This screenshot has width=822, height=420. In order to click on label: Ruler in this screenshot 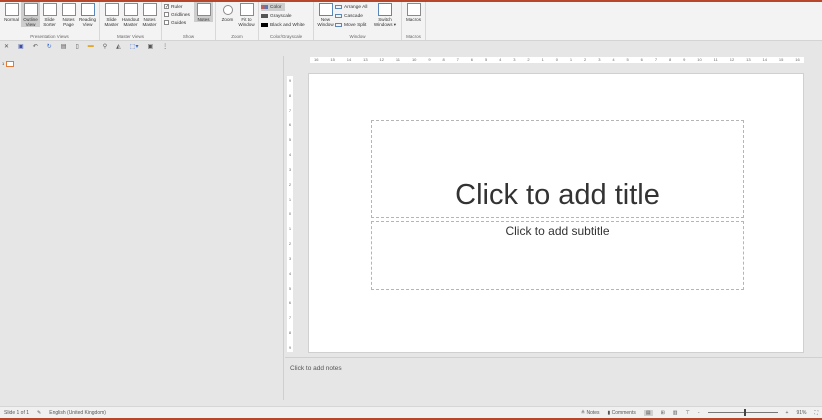, I will do `click(177, 7)`.